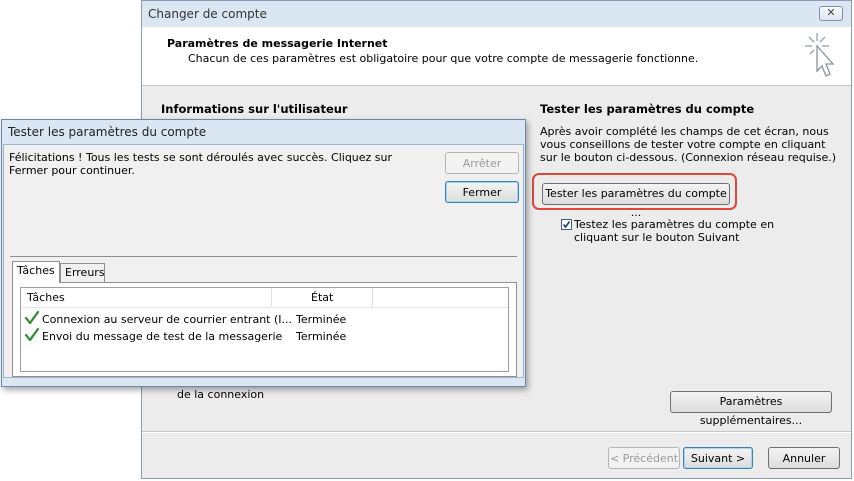  I want to click on connection-label: de la connexion, so click(221, 394).